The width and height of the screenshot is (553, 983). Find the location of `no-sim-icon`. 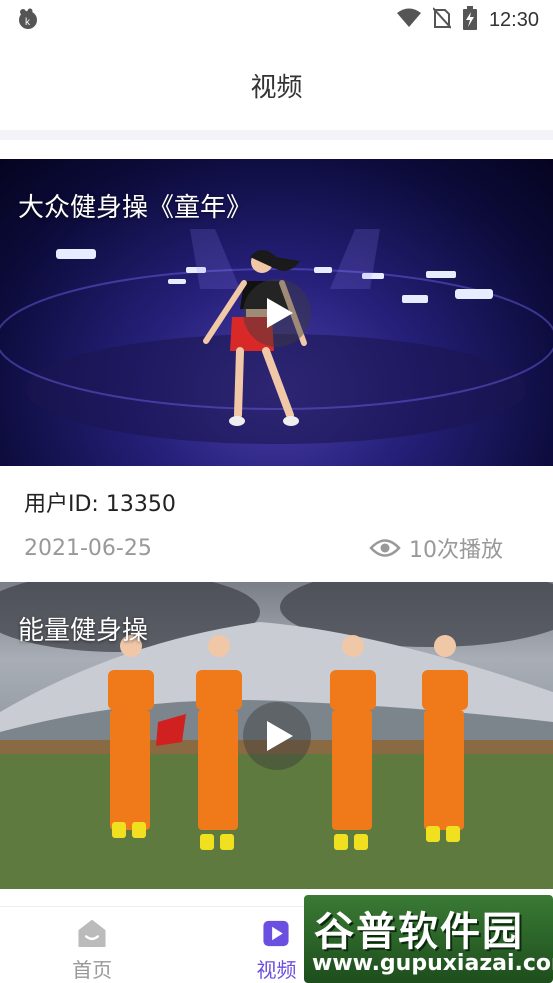

no-sim-icon is located at coordinates (442, 20).